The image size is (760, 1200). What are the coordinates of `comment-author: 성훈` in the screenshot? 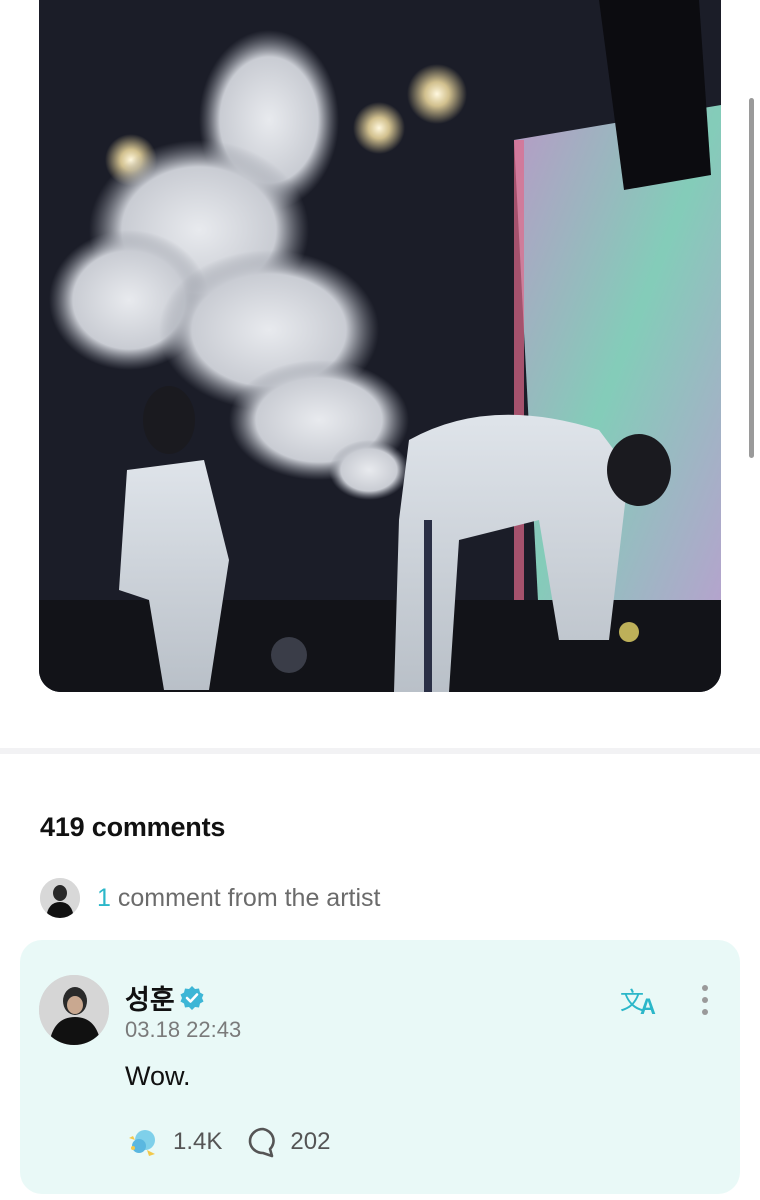 It's located at (165, 997).